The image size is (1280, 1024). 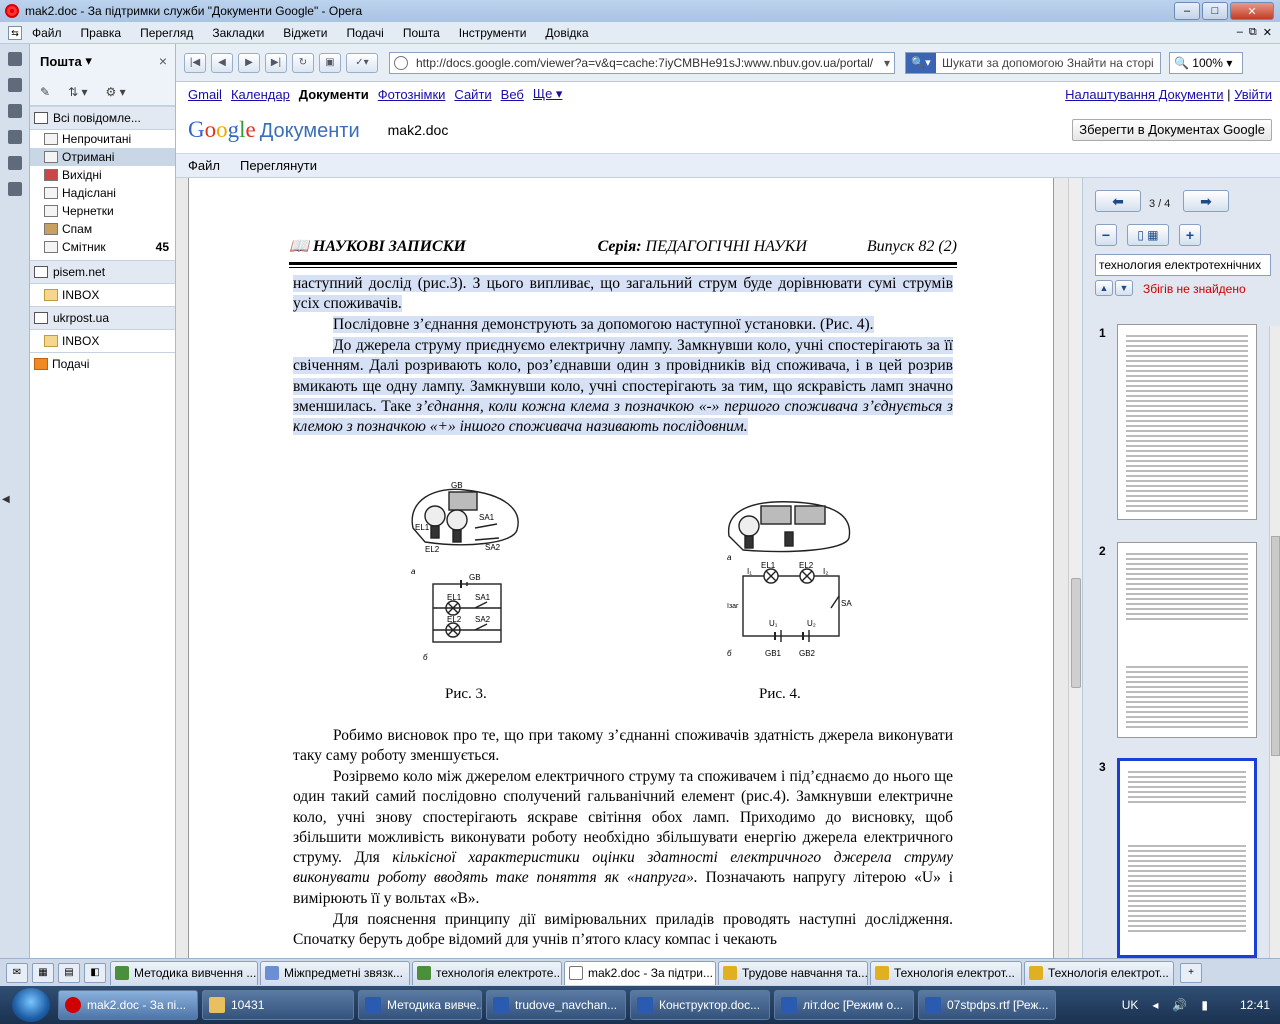 What do you see at coordinates (15, 59) in the screenshot?
I see `bookmarks-panel-icon` at bounding box center [15, 59].